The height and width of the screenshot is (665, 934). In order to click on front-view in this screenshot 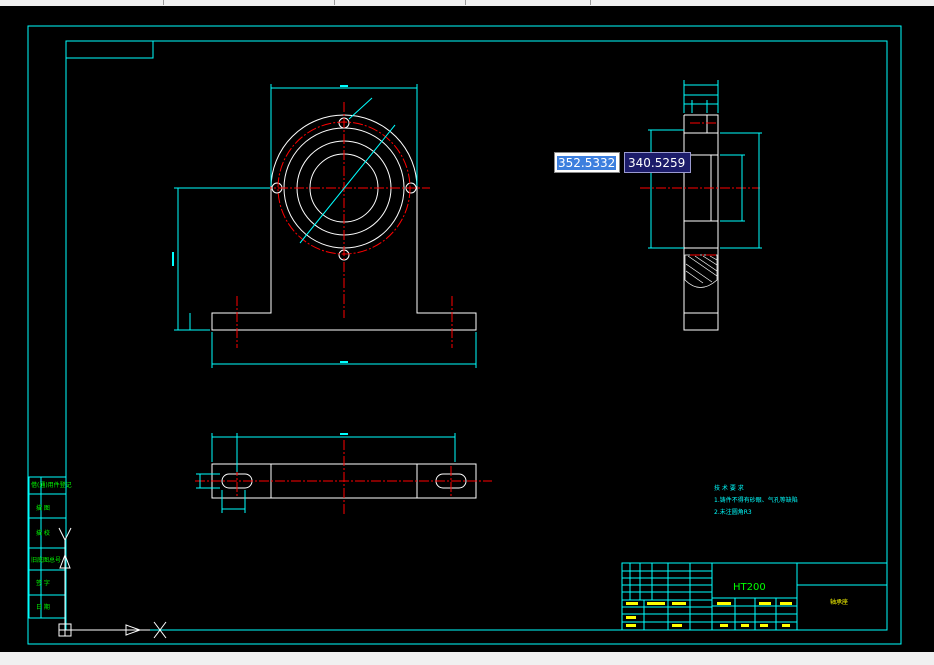, I will do `click(324, 226)`.